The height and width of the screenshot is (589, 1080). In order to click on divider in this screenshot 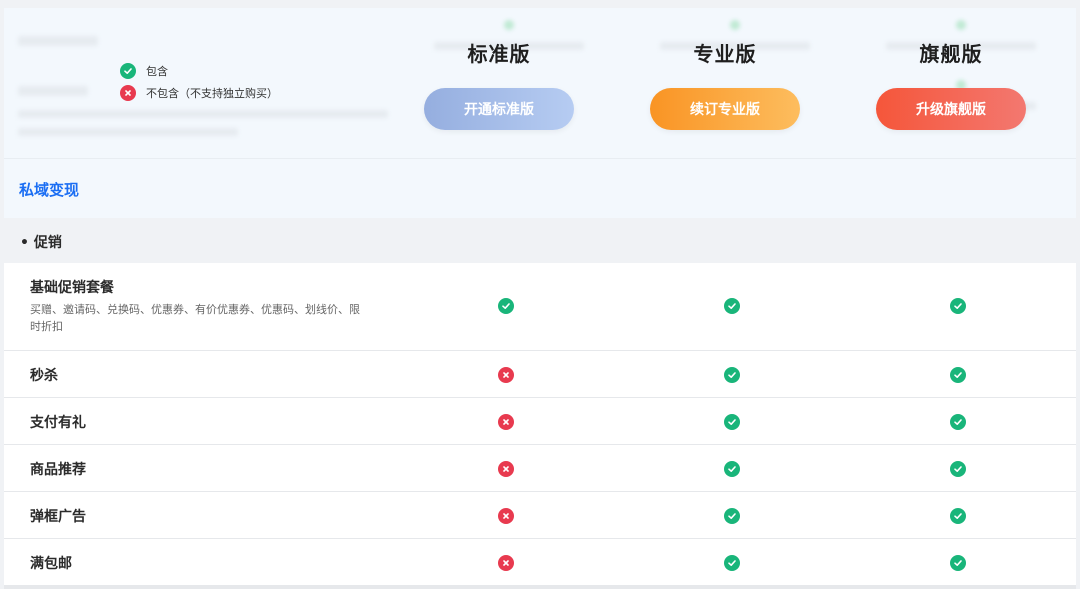, I will do `click(540, 587)`.